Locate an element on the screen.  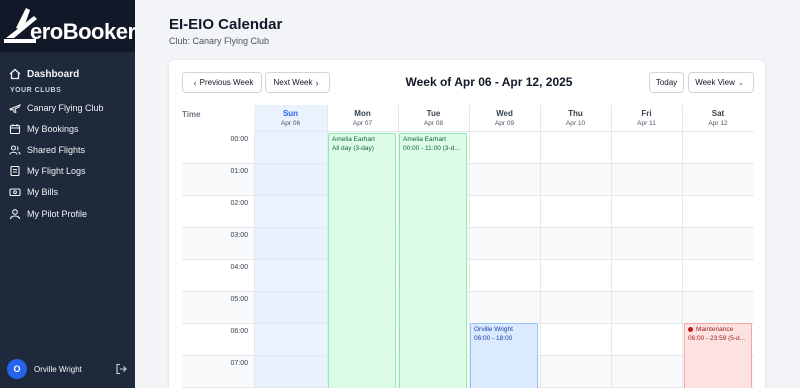
event-time: 06:00 - 18:00 is located at coordinates (493, 338).